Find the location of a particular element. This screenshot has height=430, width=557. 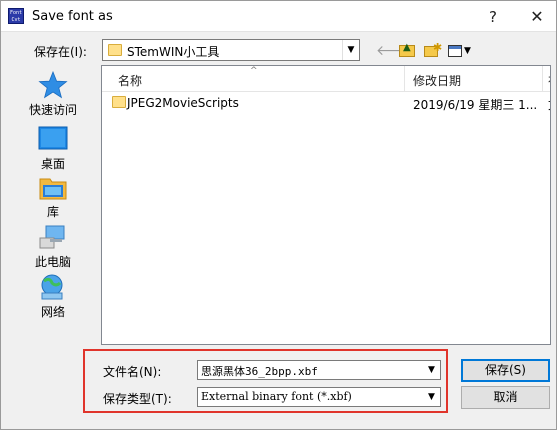

filetype-dropdown: External binary font (*.xbf) ▼ is located at coordinates (319, 397).